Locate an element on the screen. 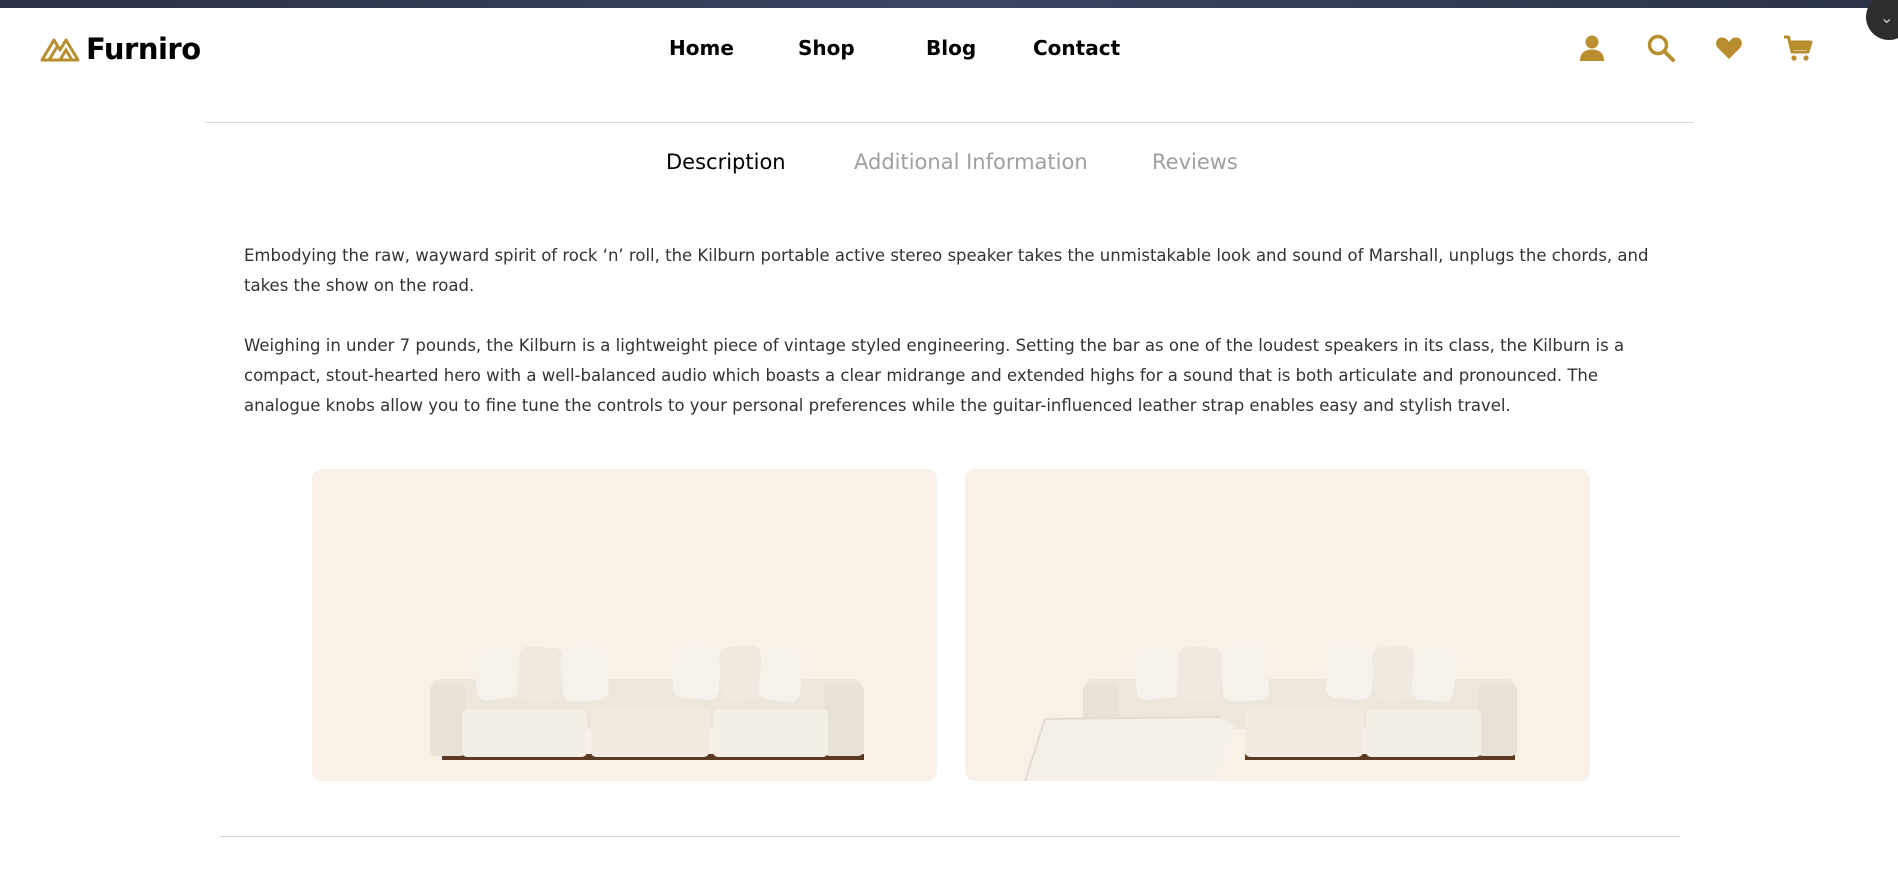 This screenshot has height=888, width=1898. nav-home: Home is located at coordinates (701, 48).